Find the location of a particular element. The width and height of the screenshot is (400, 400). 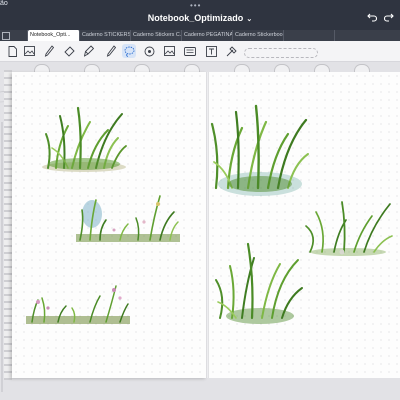

lasso-selection-preview is located at coordinates (281, 53).